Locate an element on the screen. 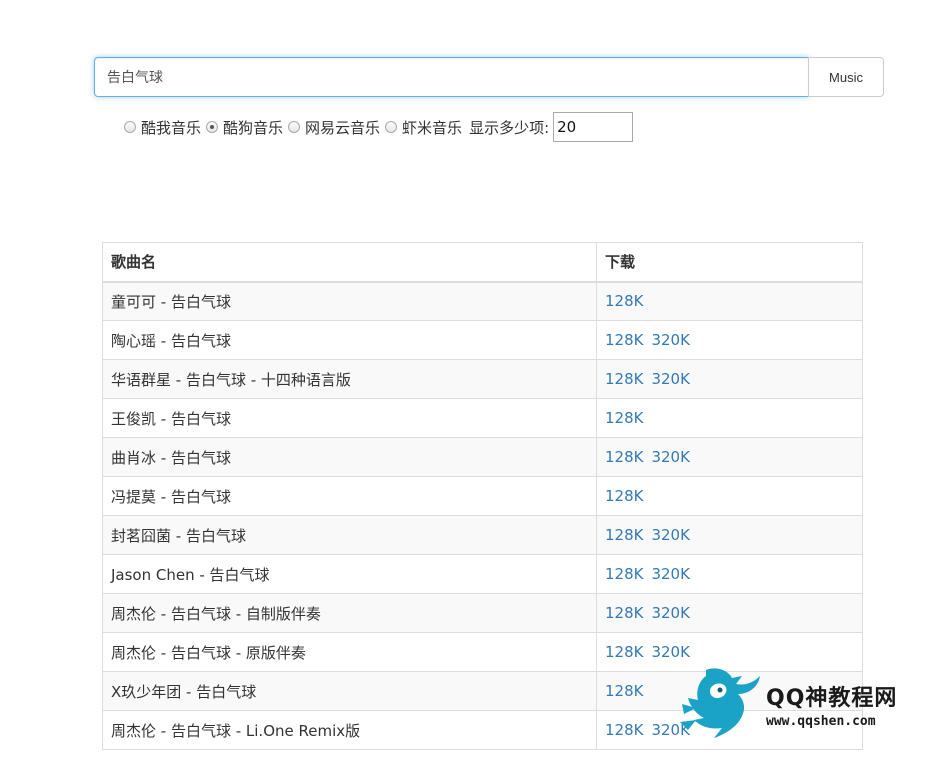 This screenshot has width=937, height=759. header-song-name: 歌曲名 is located at coordinates (349, 262).